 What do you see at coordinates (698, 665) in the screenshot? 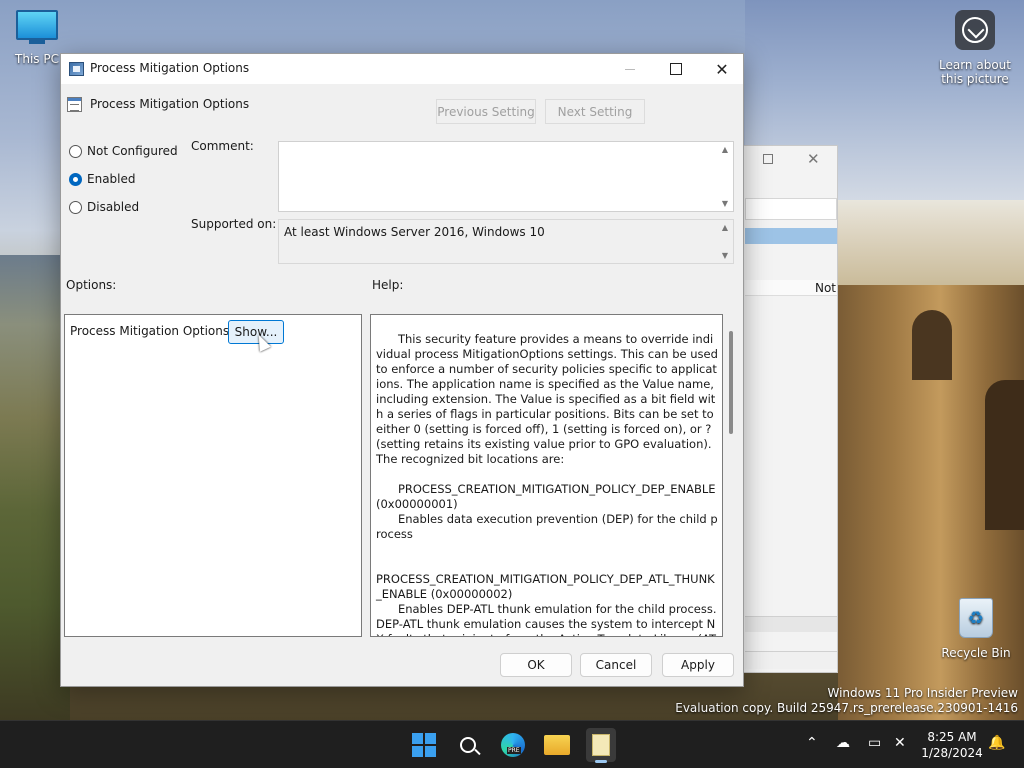
I see `apply-button: Apply` at bounding box center [698, 665].